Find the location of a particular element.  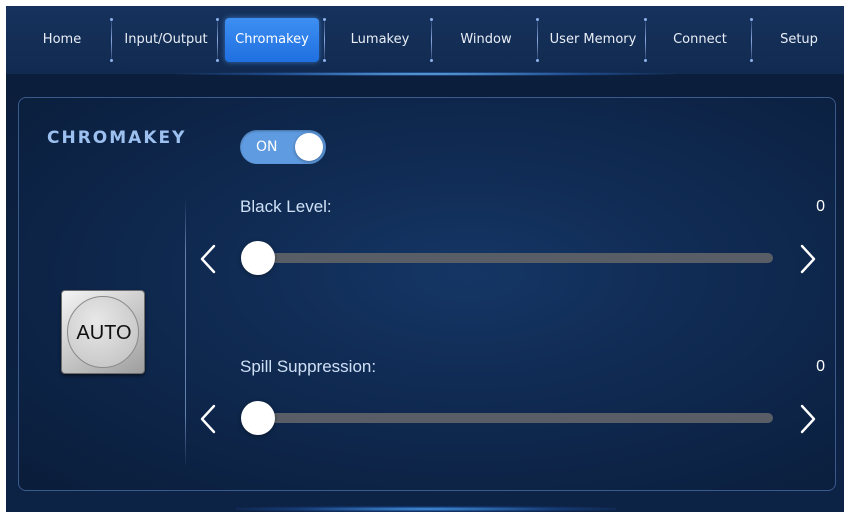

black-level-slider-knob is located at coordinates (258, 258).